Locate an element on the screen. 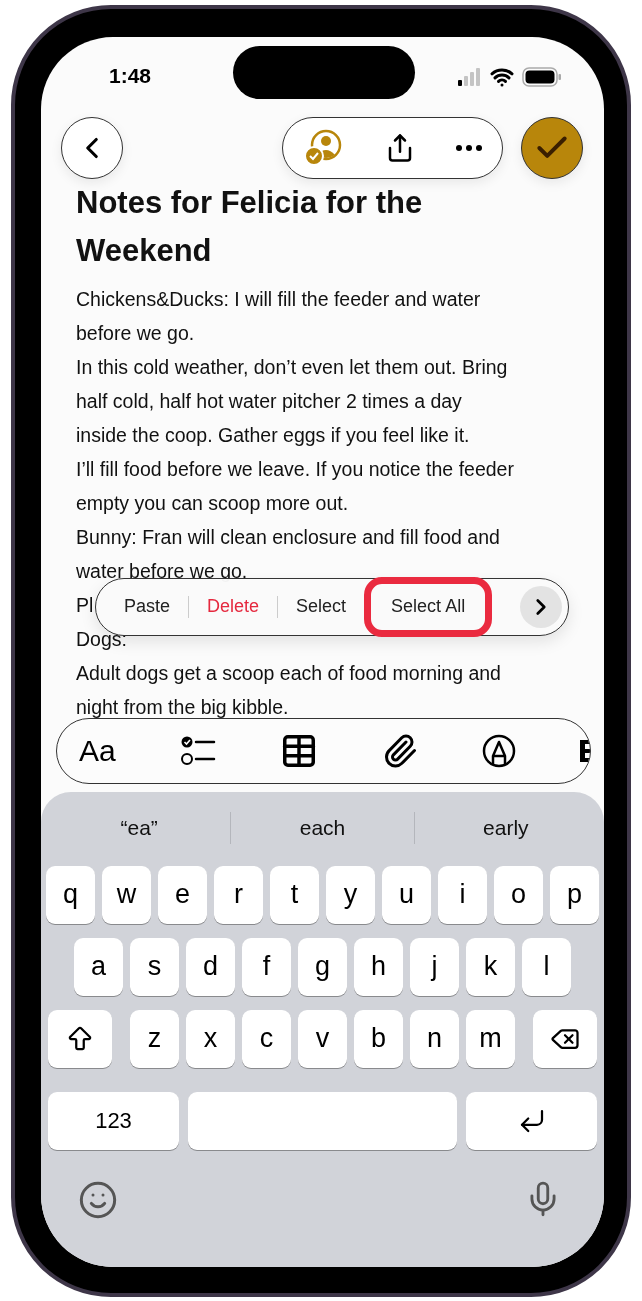  delete-key is located at coordinates (565, 1038).